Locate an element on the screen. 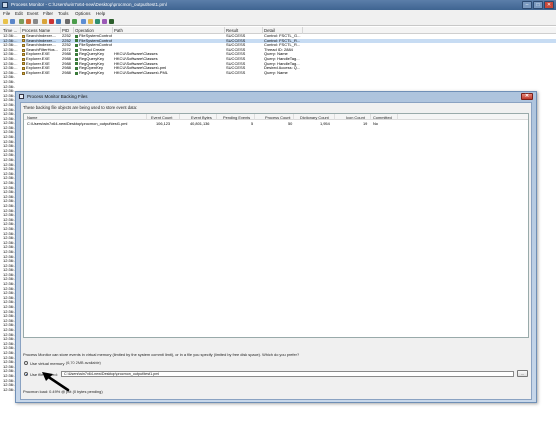  col-result: Result is located at coordinates (232, 30).